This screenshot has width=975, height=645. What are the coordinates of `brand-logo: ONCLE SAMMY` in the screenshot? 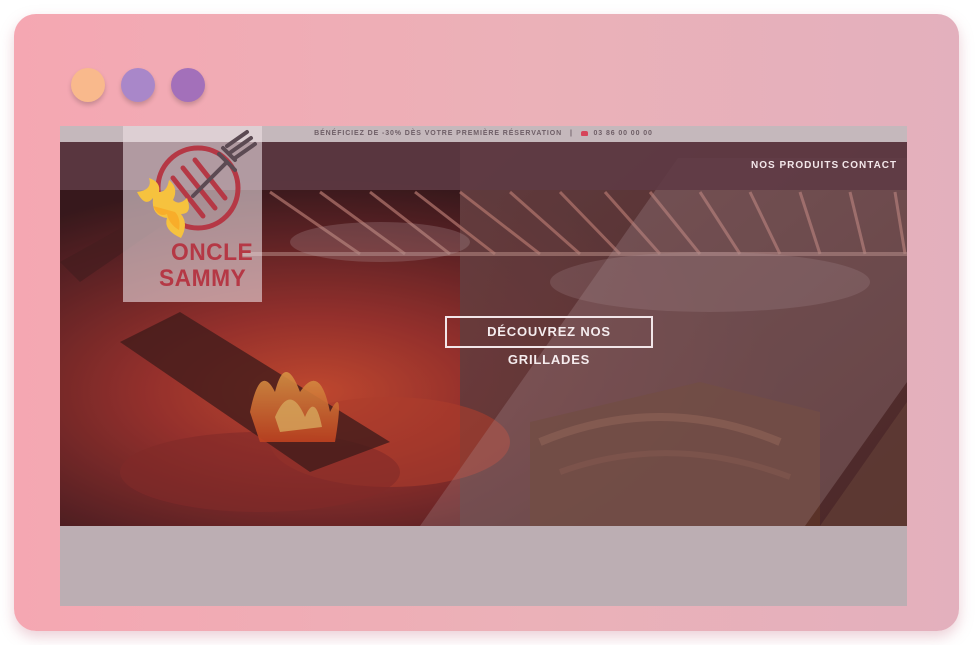 It's located at (192, 214).